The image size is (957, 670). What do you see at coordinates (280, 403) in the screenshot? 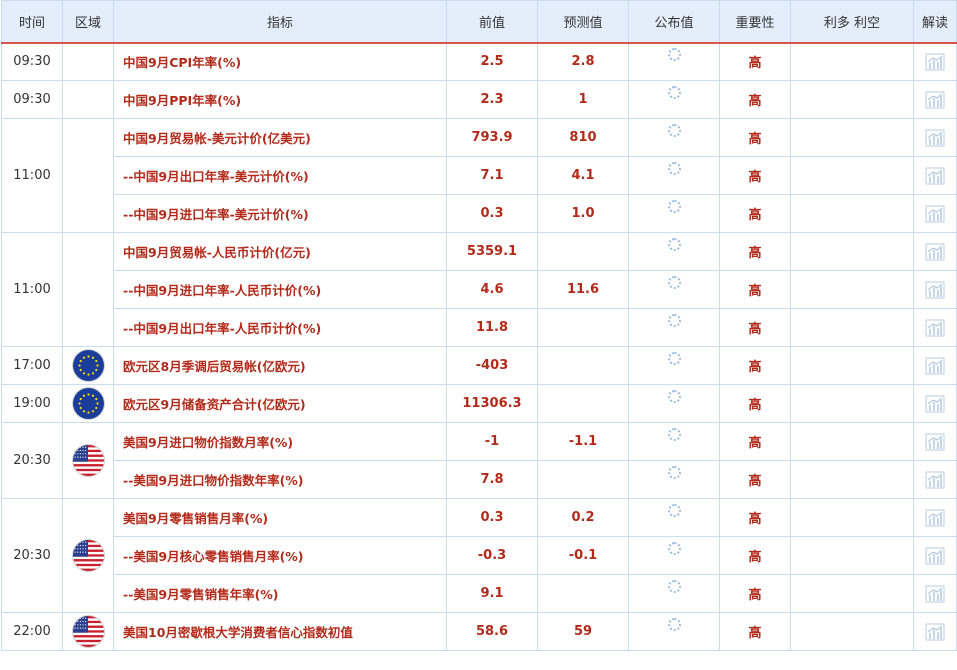
I see `indicator-name: 欧元区9月储备资产合计(亿欧元)` at bounding box center [280, 403].